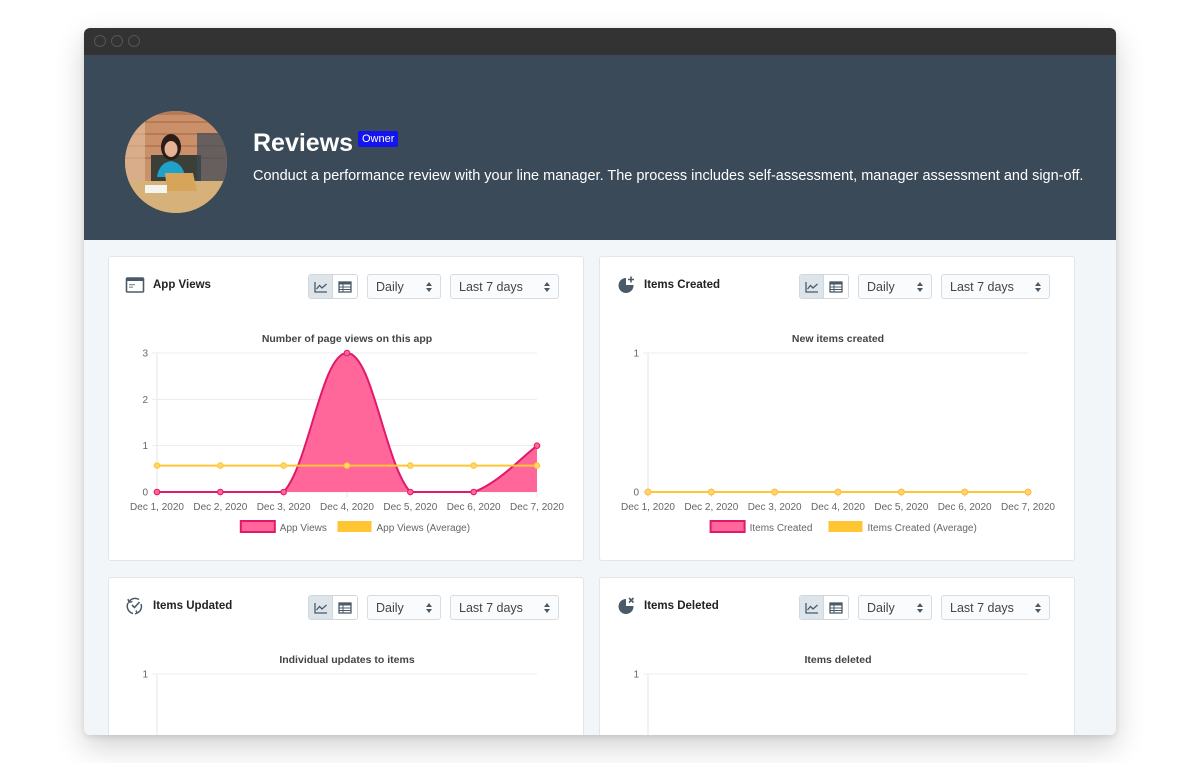 The width and height of the screenshot is (1200, 763). What do you see at coordinates (424, 528) in the screenshot?
I see `legend-label: App Views (Average)` at bounding box center [424, 528].